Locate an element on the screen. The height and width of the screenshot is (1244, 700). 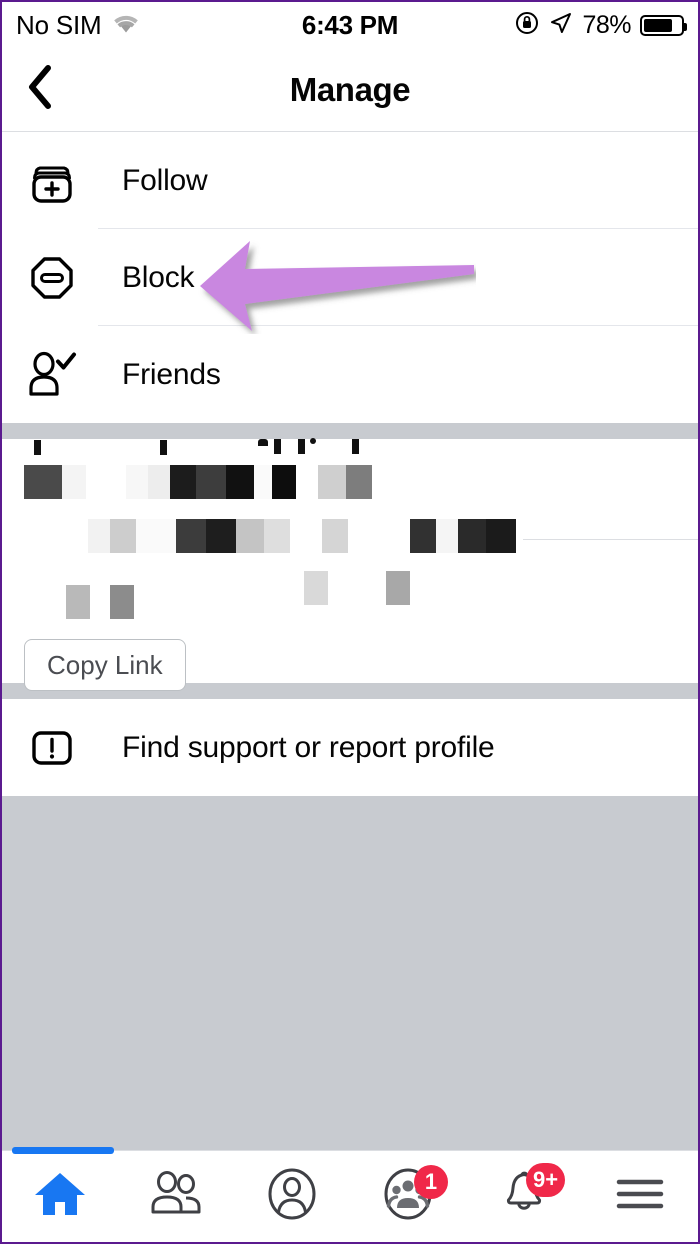
wifi-icon is located at coordinates (126, 25).